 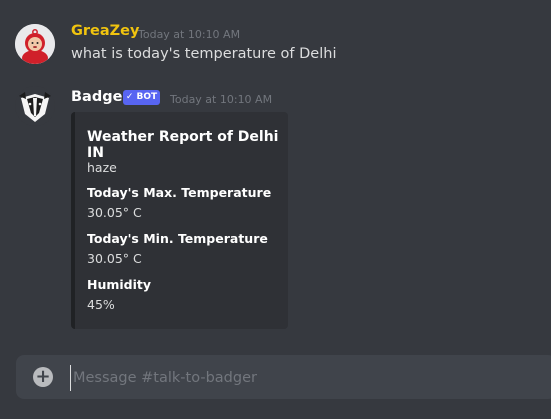 I want to click on checkmark-icon: ✓, so click(x=129, y=97).